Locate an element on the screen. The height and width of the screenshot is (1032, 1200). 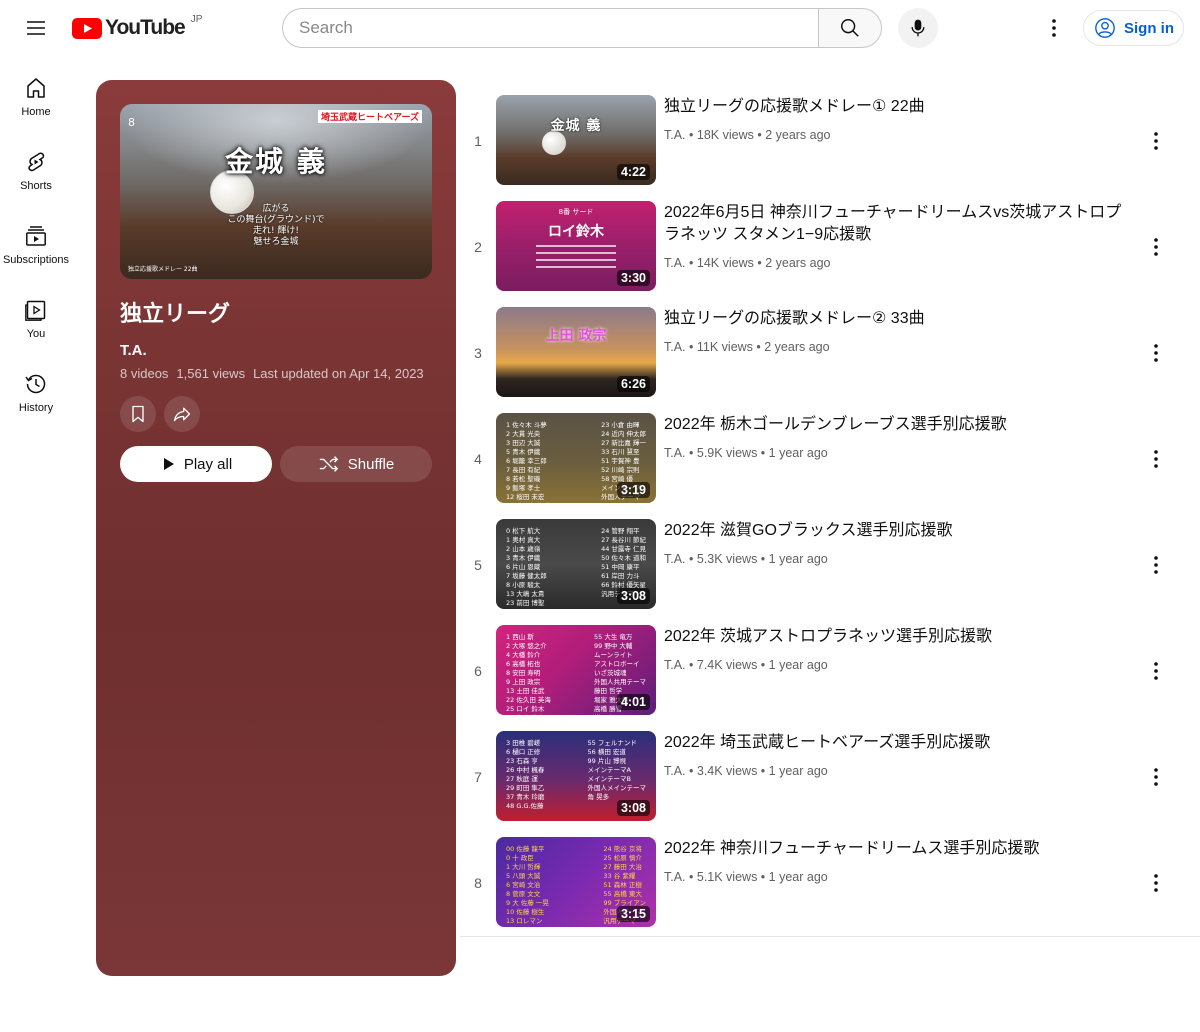
search-button is located at coordinates (850, 28).